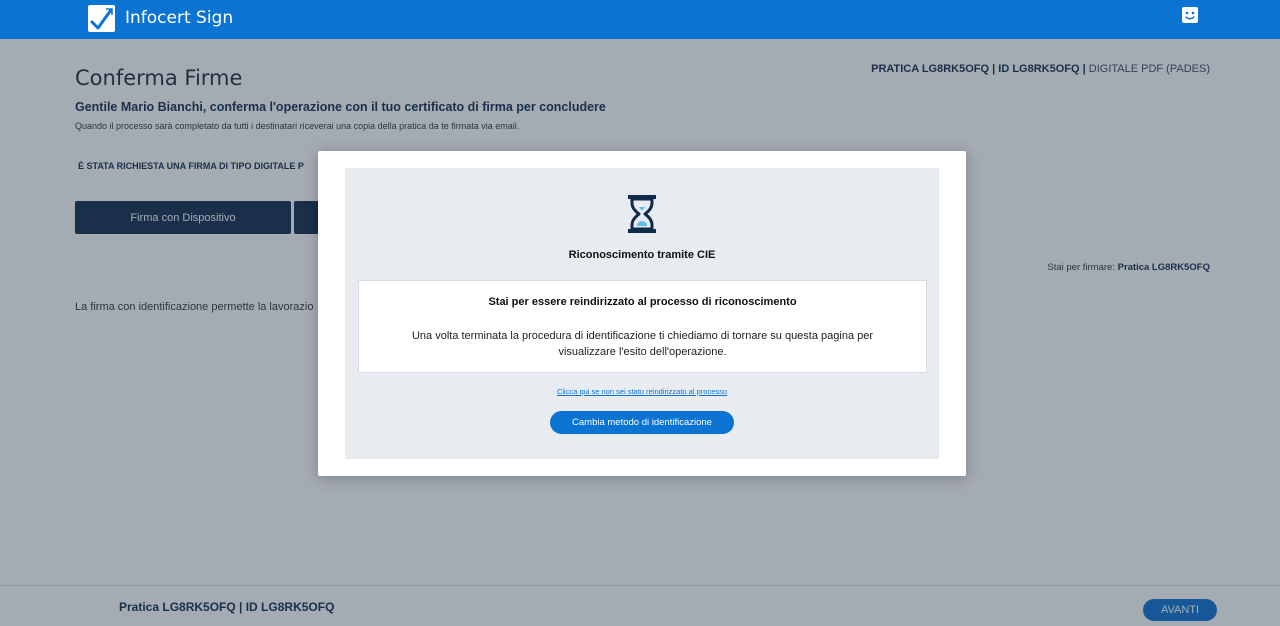  What do you see at coordinates (101, 18) in the screenshot?
I see `signature-check-icon` at bounding box center [101, 18].